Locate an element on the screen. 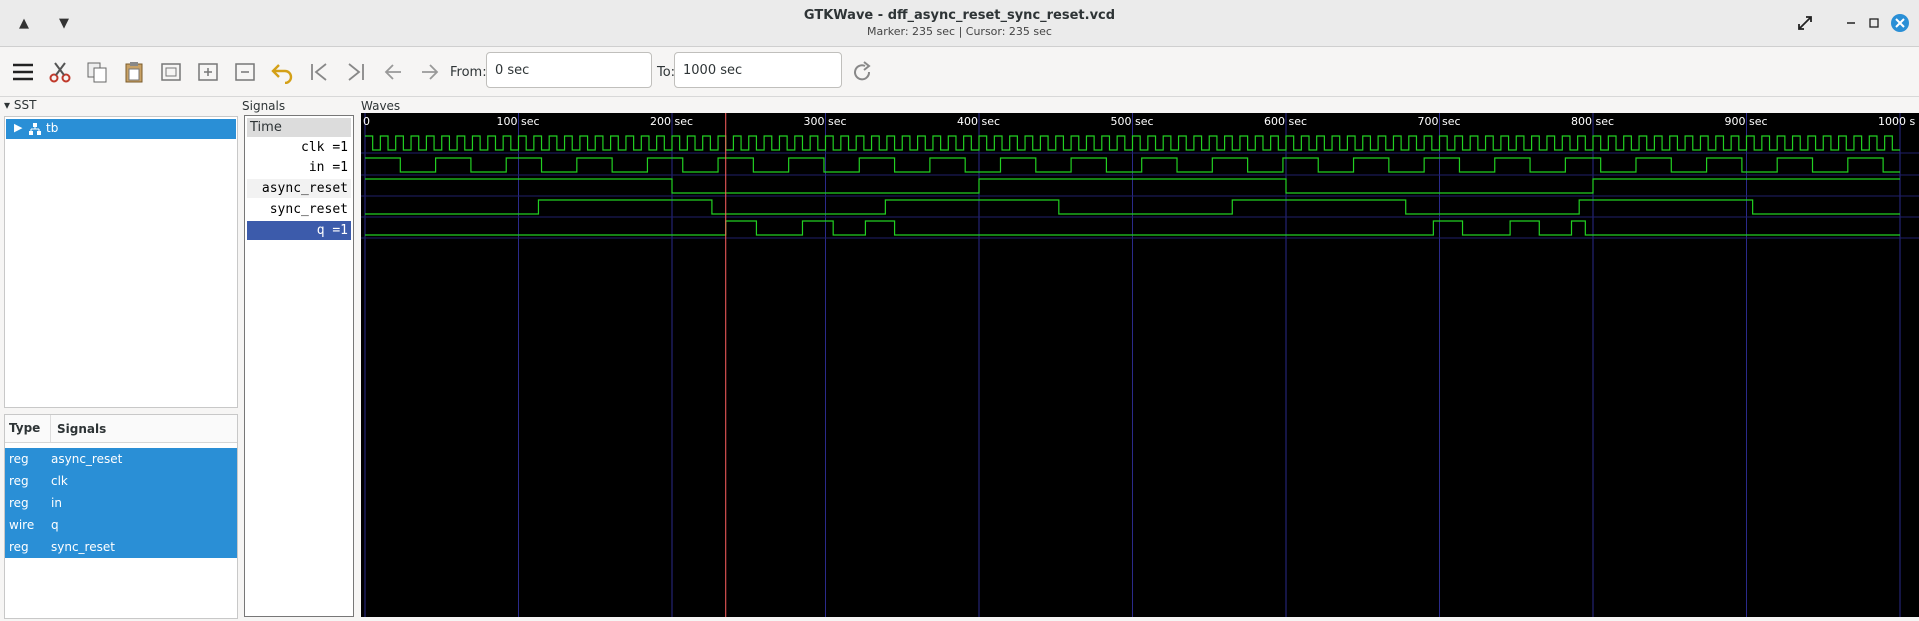 Image resolution: width=1919 pixels, height=621 pixels. cut-icon is located at coordinates (60, 72).